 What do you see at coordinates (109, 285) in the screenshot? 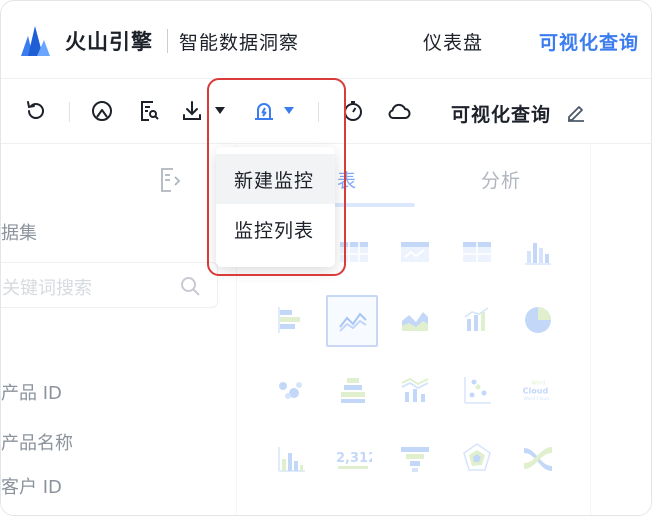
I see `field-search-input: 关键词搜索` at bounding box center [109, 285].